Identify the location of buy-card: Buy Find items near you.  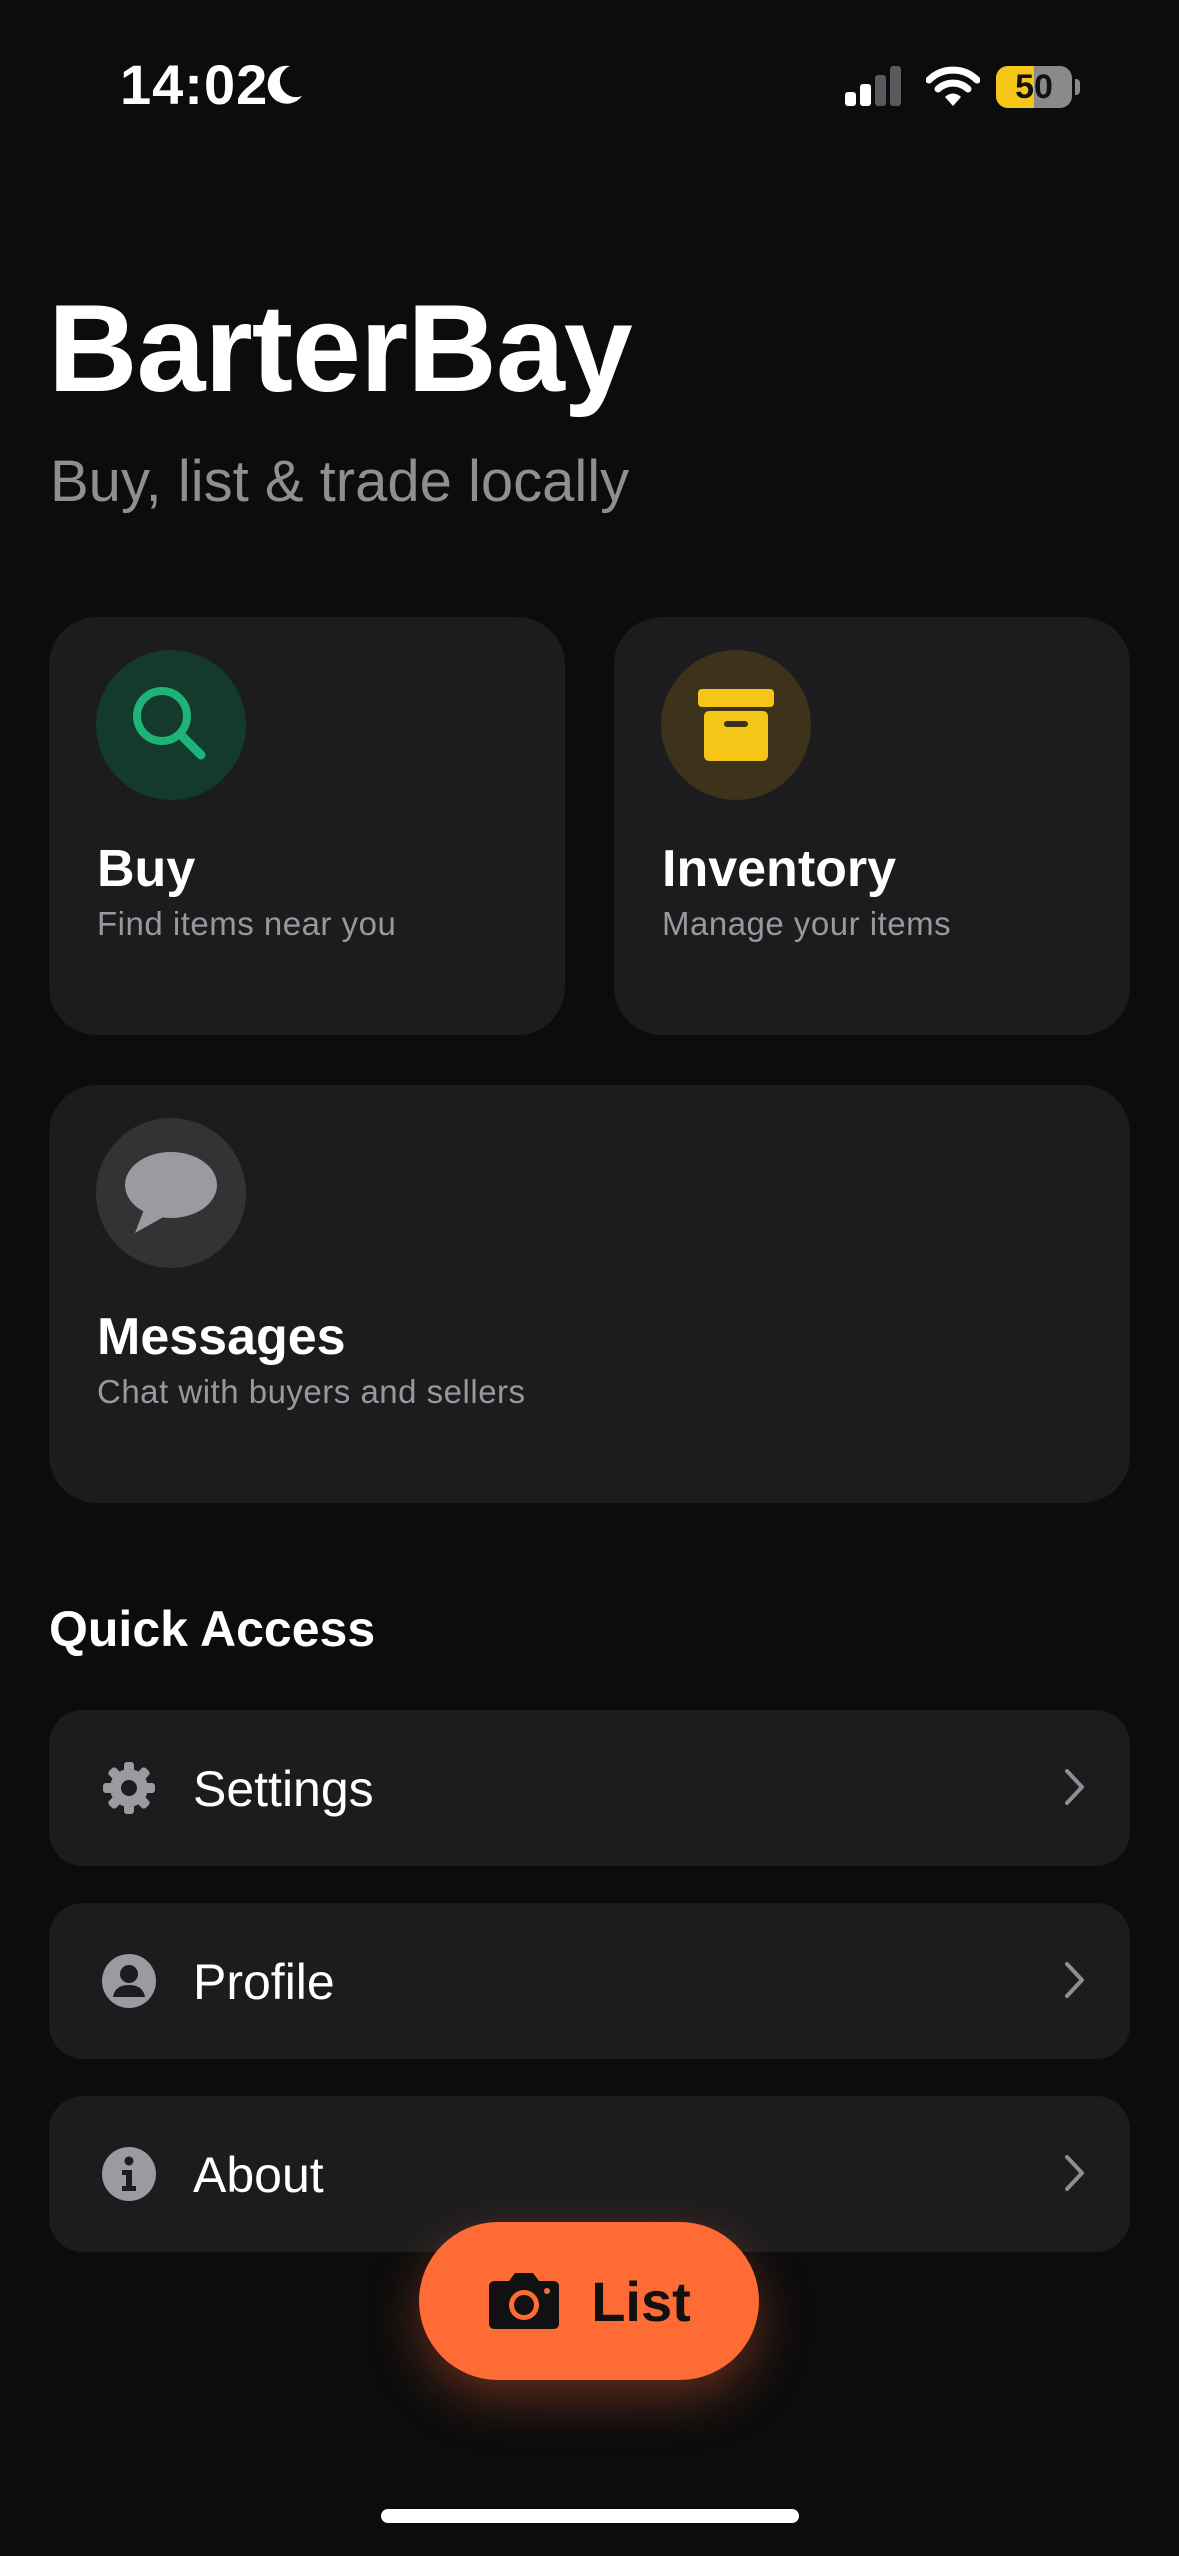
(307, 826).